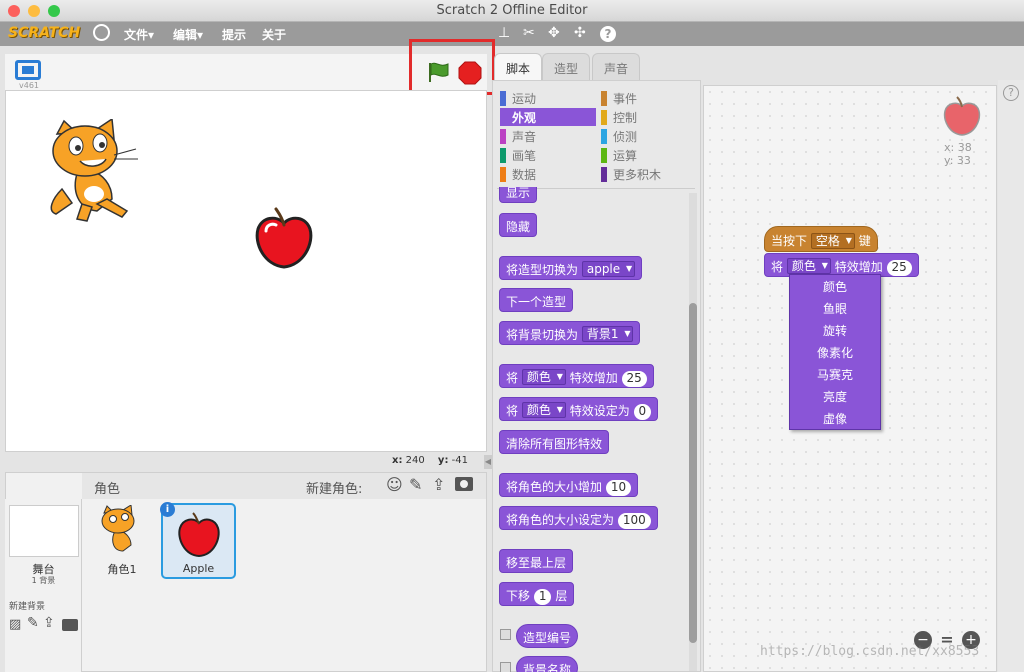 The height and width of the screenshot is (672, 1024). What do you see at coordinates (835, 374) in the screenshot?
I see `dropdown-option-mosaic: 马赛克` at bounding box center [835, 374].